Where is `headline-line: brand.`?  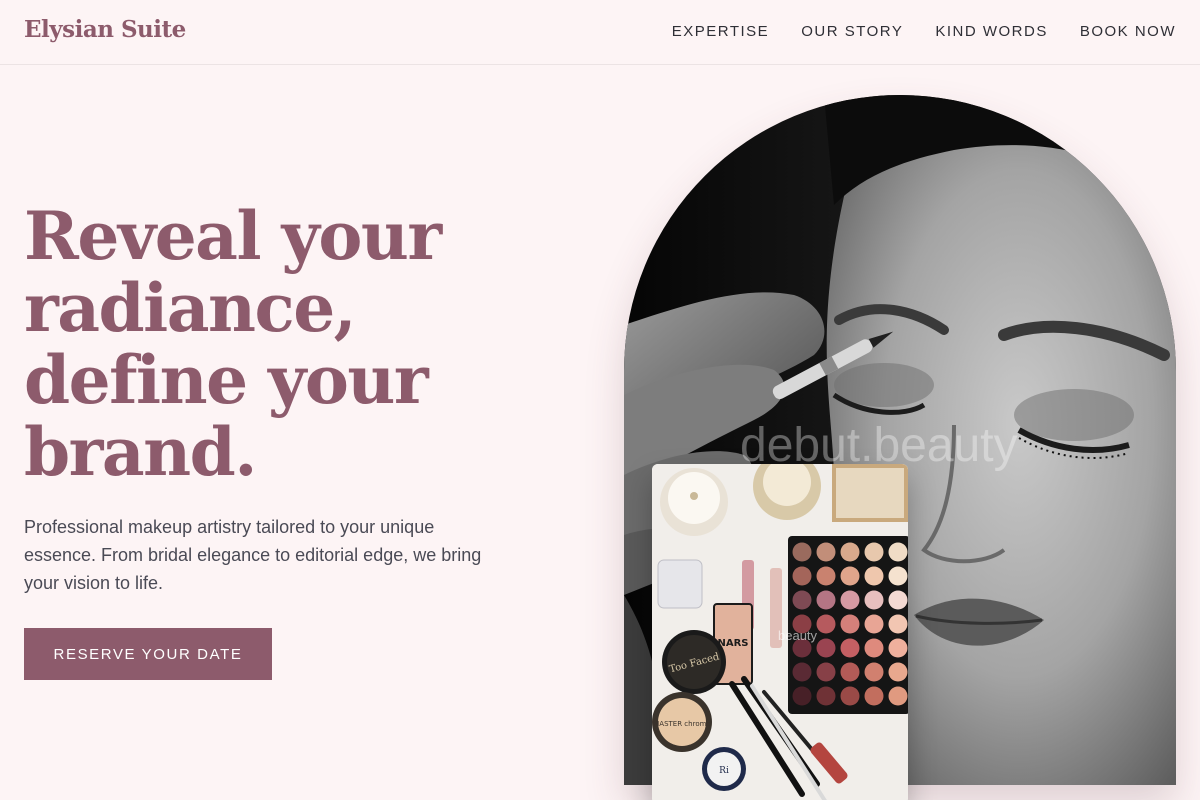 headline-line: brand. is located at coordinates (140, 452).